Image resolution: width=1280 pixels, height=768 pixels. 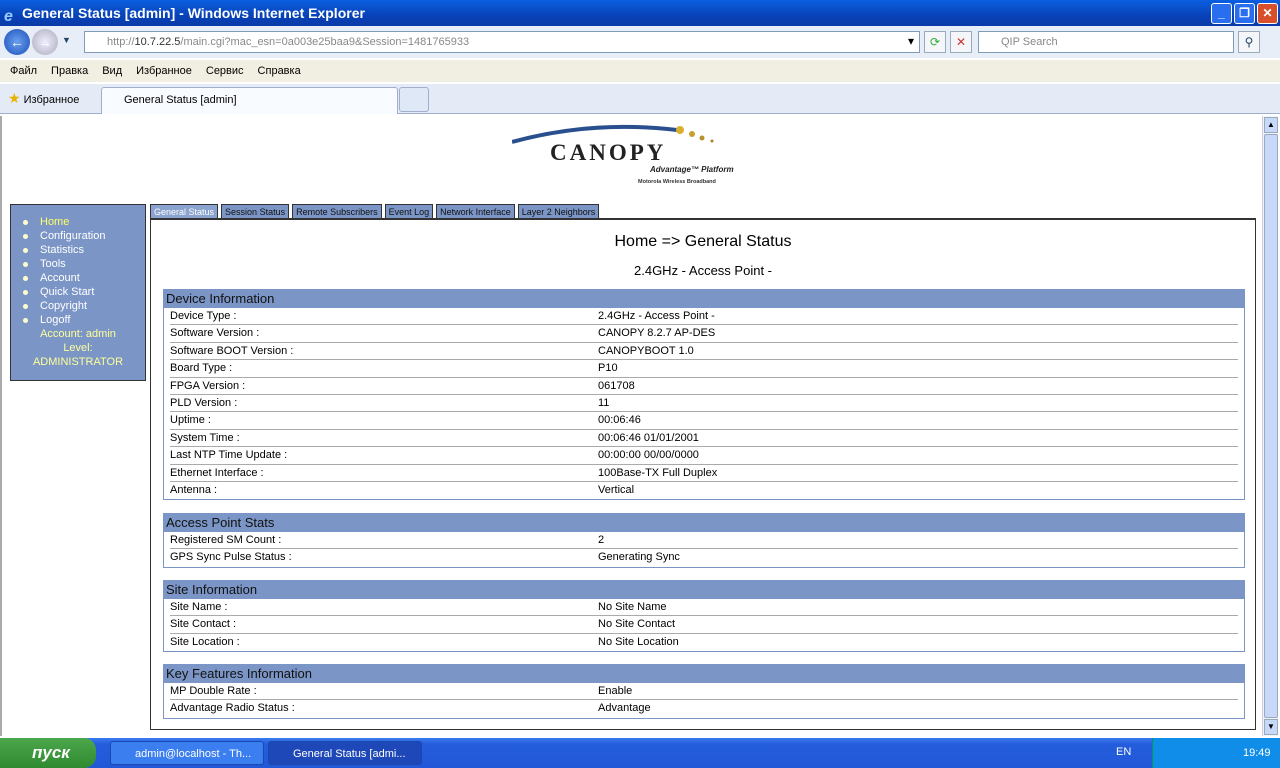 I want to click on stop-button: ✕, so click(x=961, y=42).